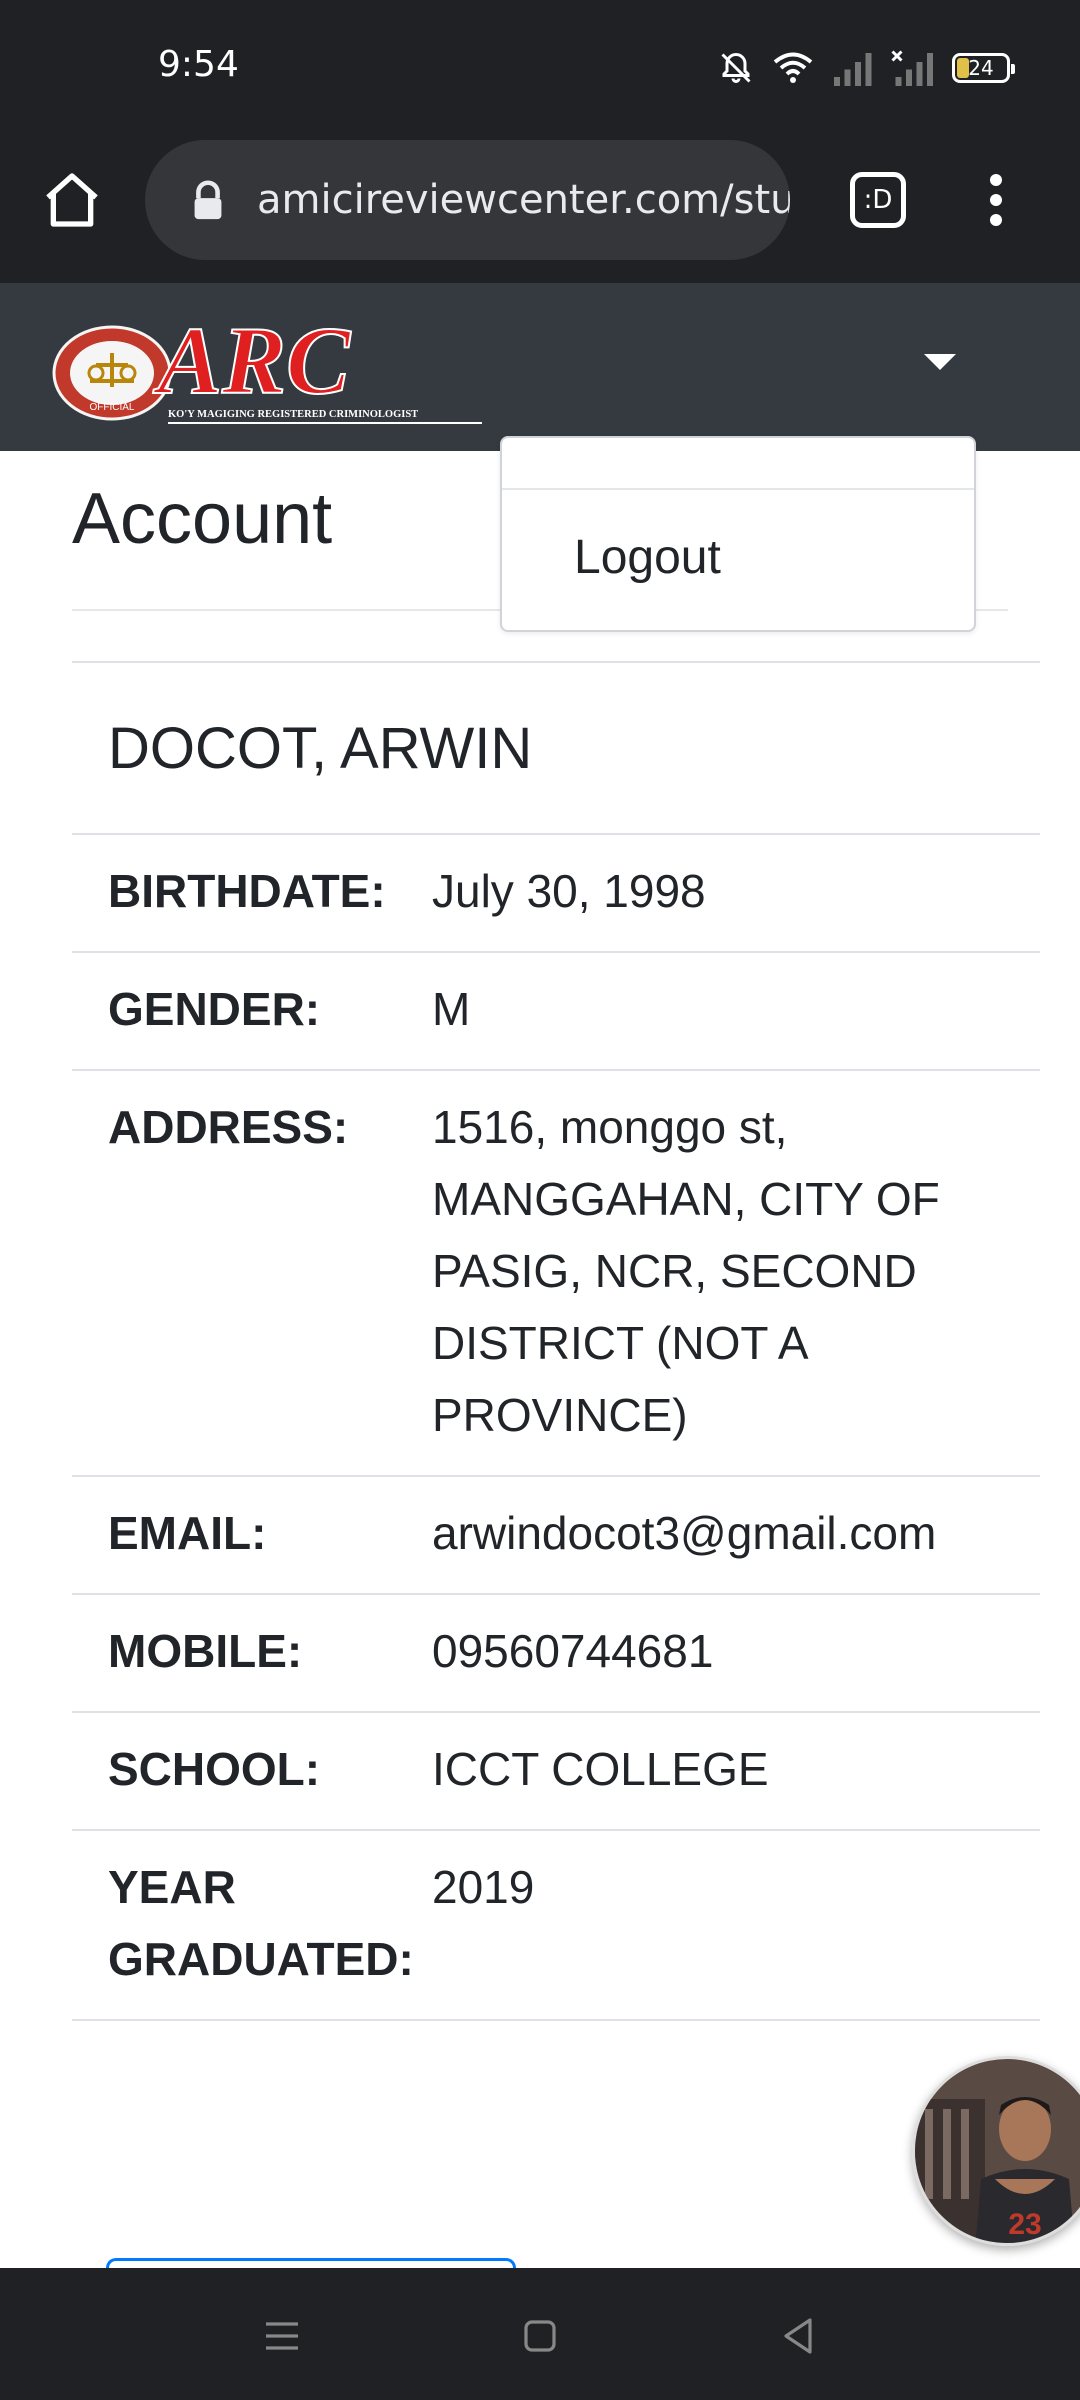 The width and height of the screenshot is (1080, 2400). I want to click on table-row: YEAR GRADUATED: 2019, so click(556, 1926).